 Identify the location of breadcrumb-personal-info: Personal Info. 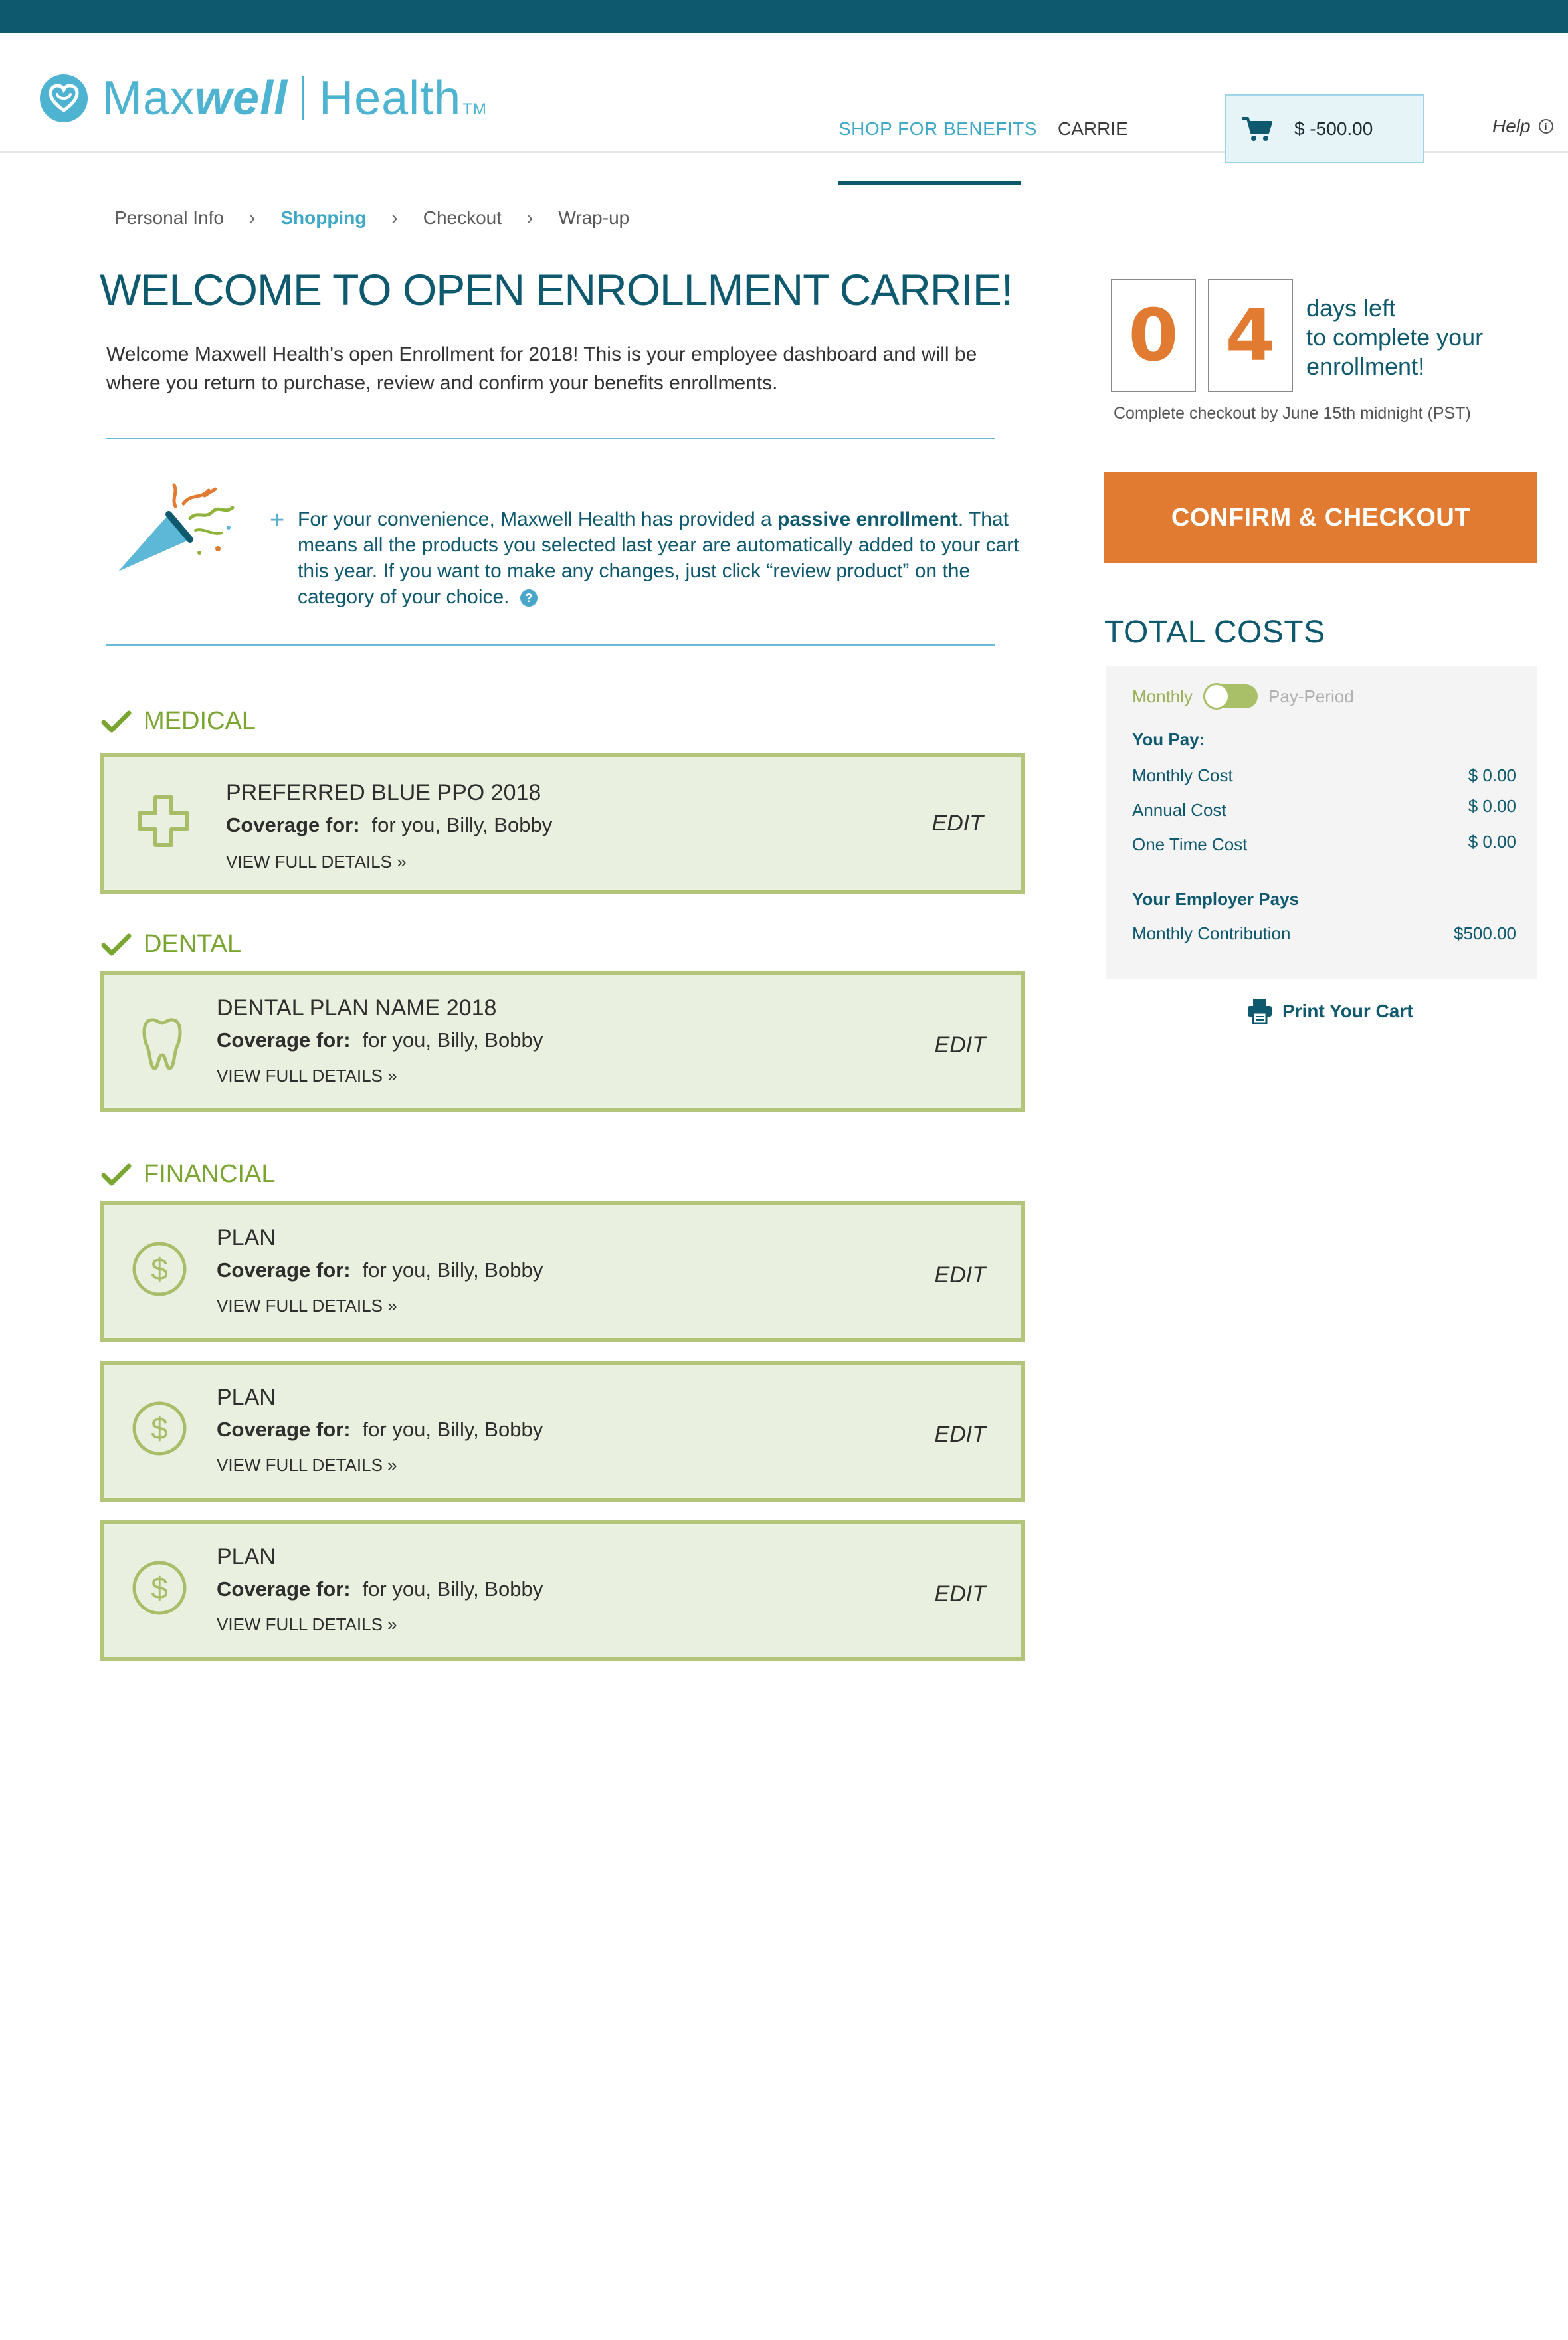
(169, 218).